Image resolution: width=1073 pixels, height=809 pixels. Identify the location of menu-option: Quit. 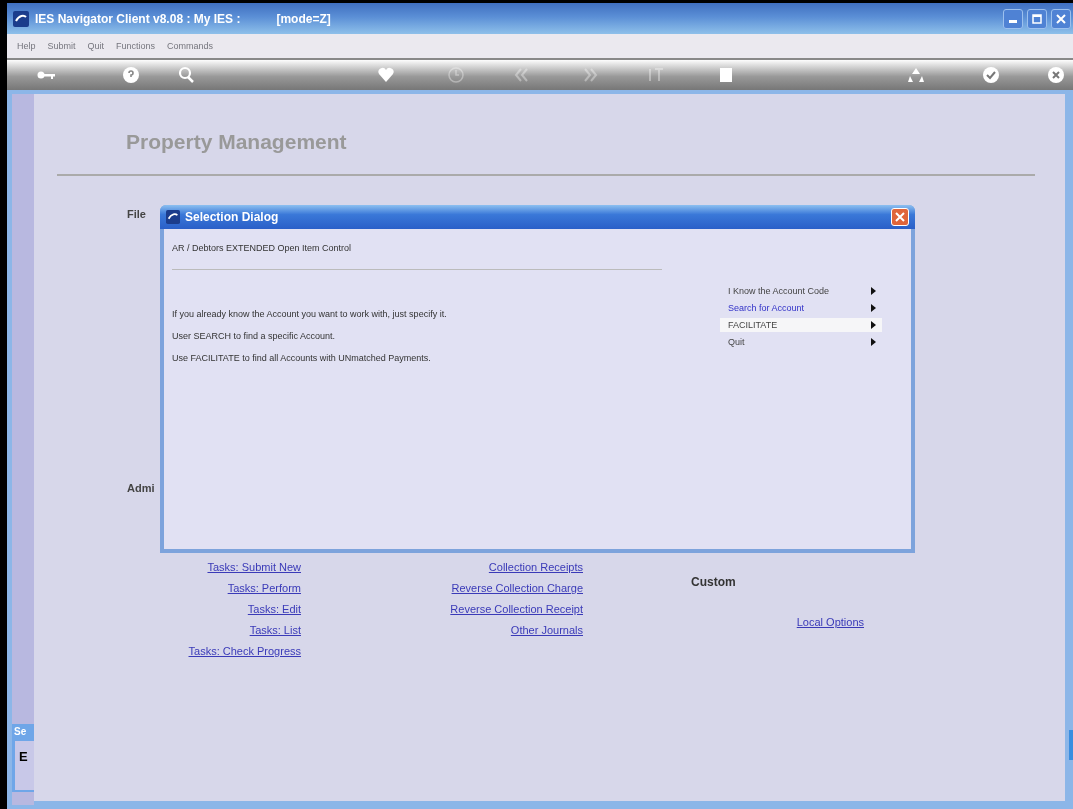
(801, 342).